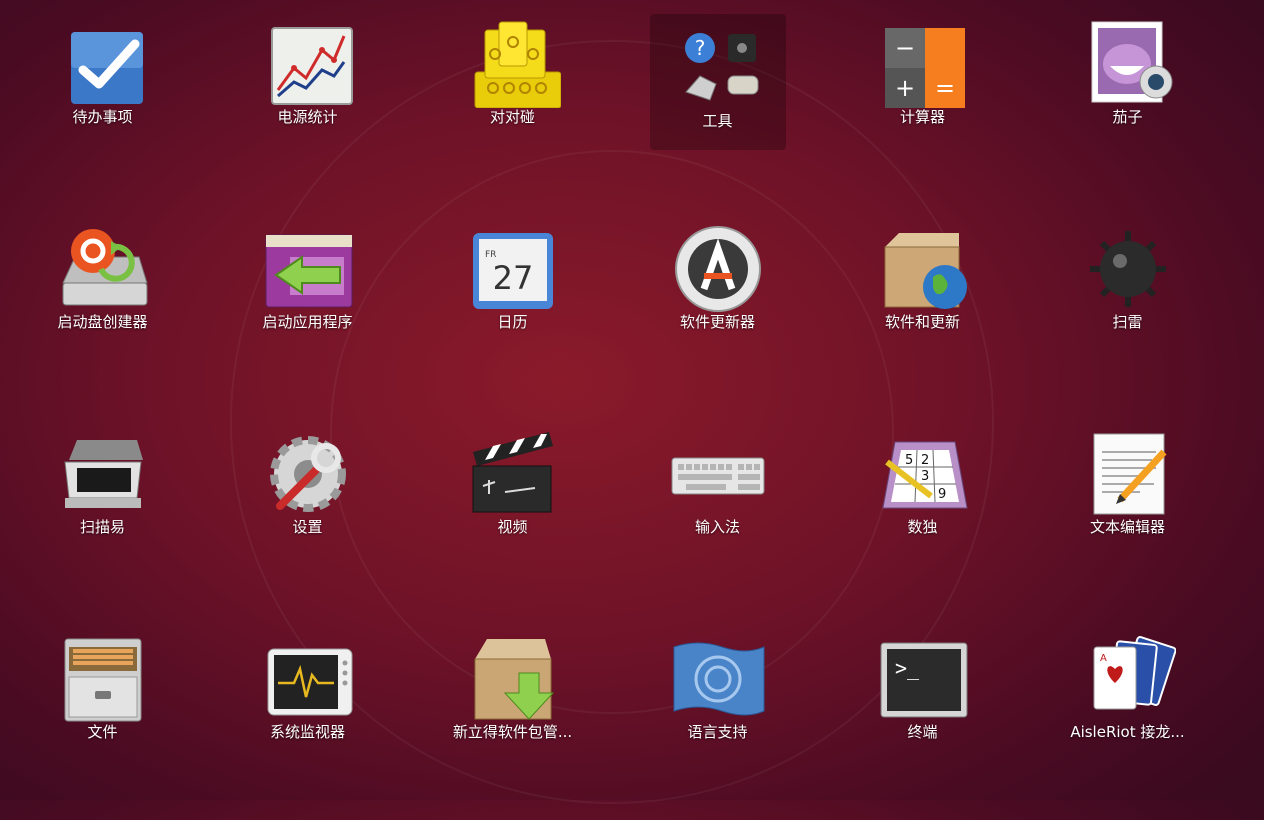 This screenshot has height=820, width=1264. I want to click on app-label: 软件和更新, so click(922, 322).